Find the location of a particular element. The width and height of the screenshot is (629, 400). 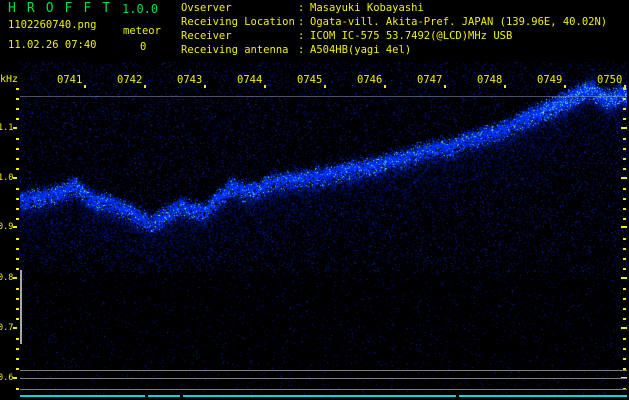

app-version: 1.0.0 is located at coordinates (140, 9).